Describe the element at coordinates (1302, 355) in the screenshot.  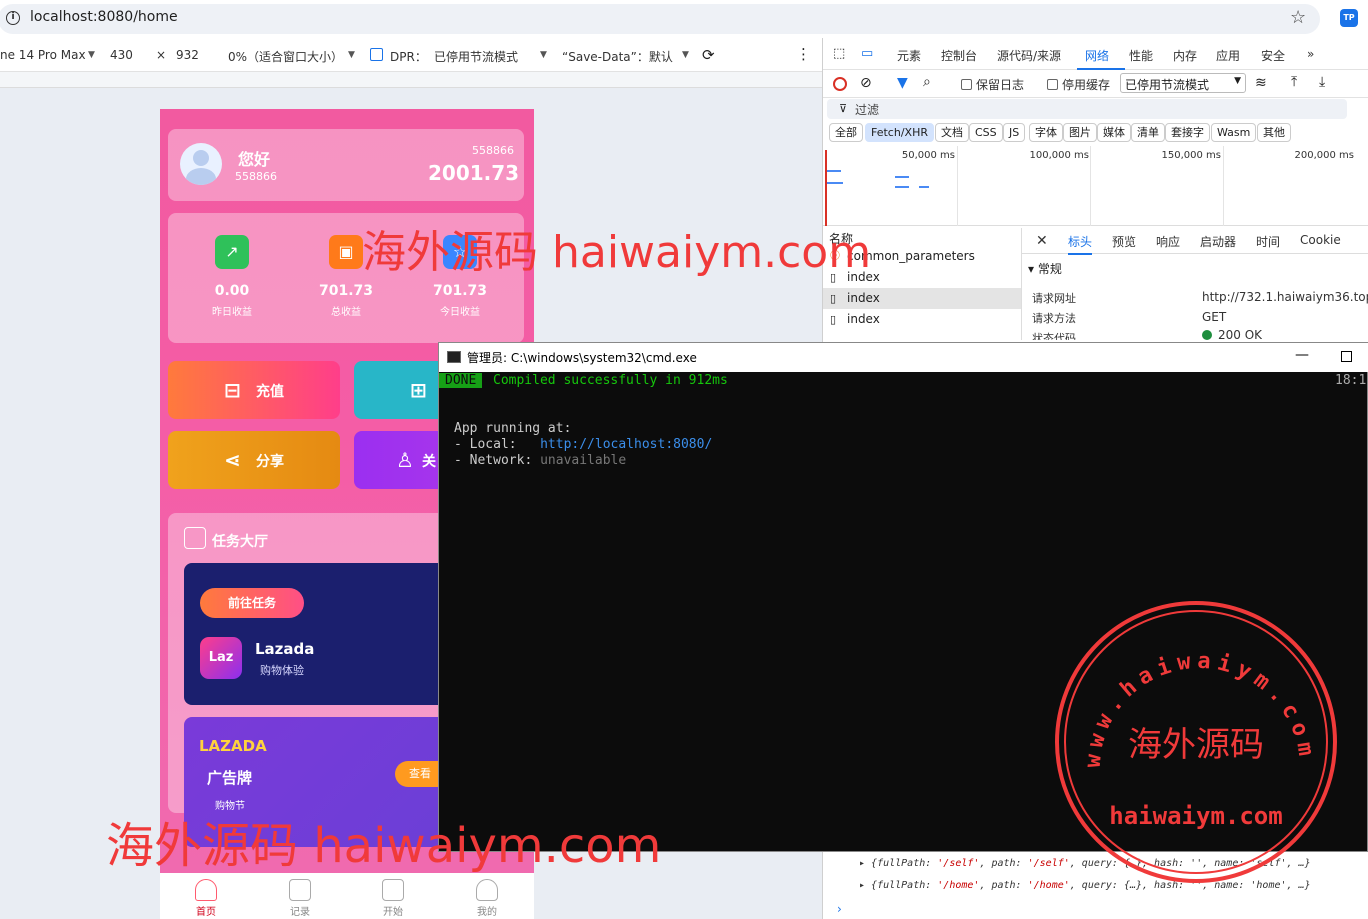
I see `minimize-button: —` at that location.